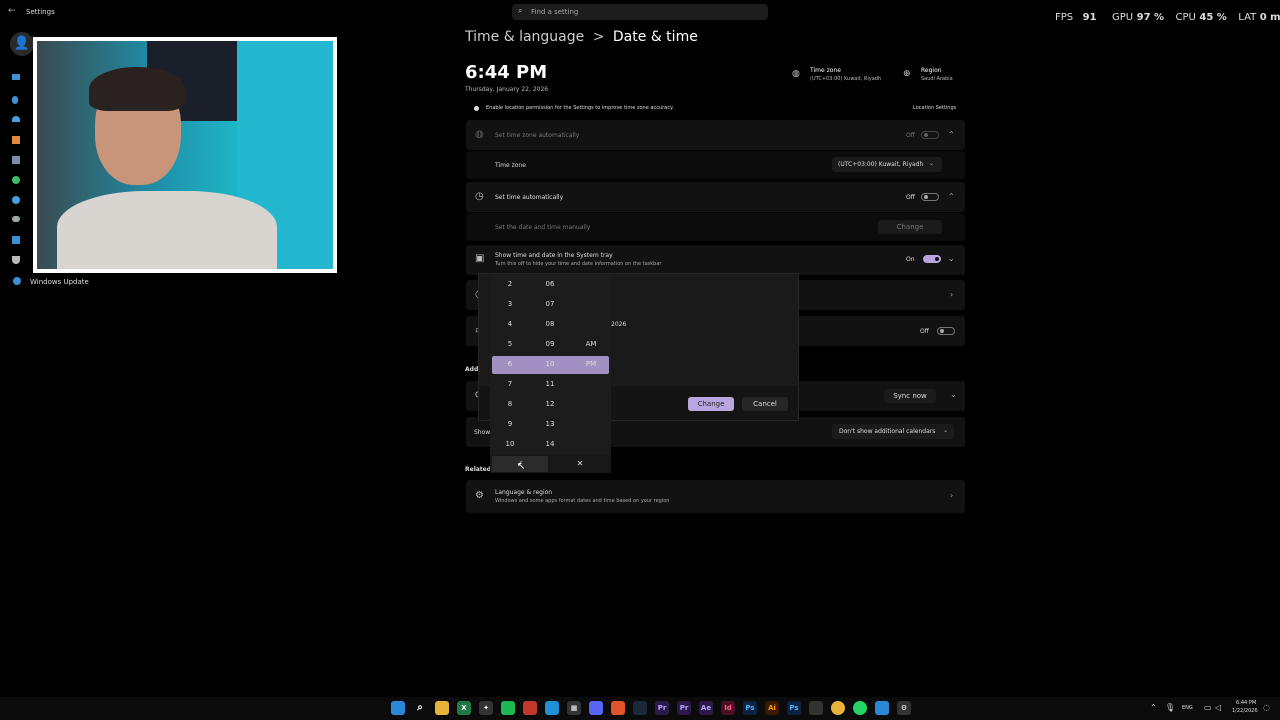 Image resolution: width=1280 pixels, height=720 pixels. I want to click on apps-icon, so click(16, 160).